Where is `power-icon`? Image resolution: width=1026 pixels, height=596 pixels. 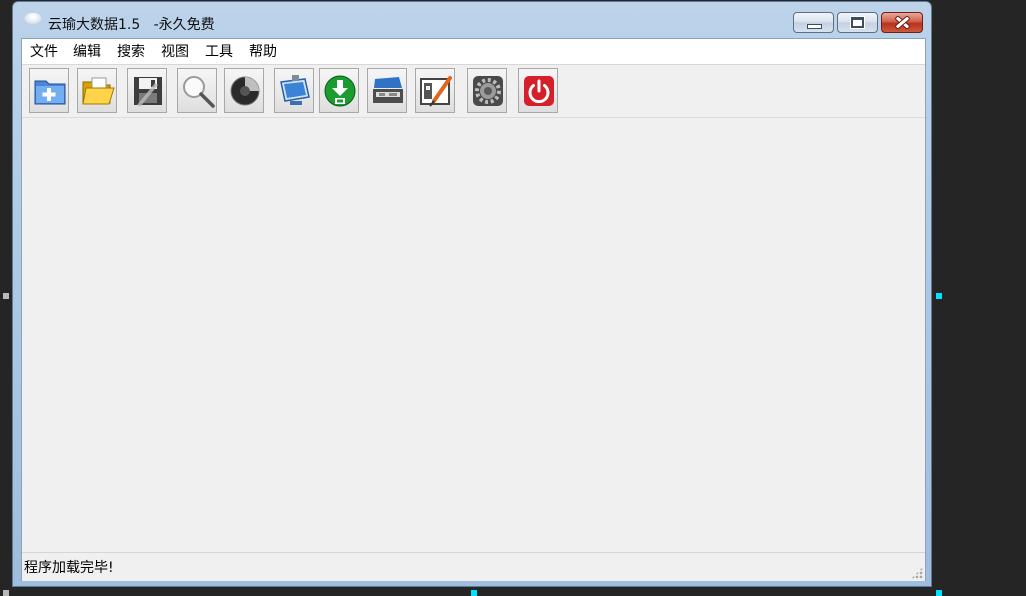 power-icon is located at coordinates (539, 91).